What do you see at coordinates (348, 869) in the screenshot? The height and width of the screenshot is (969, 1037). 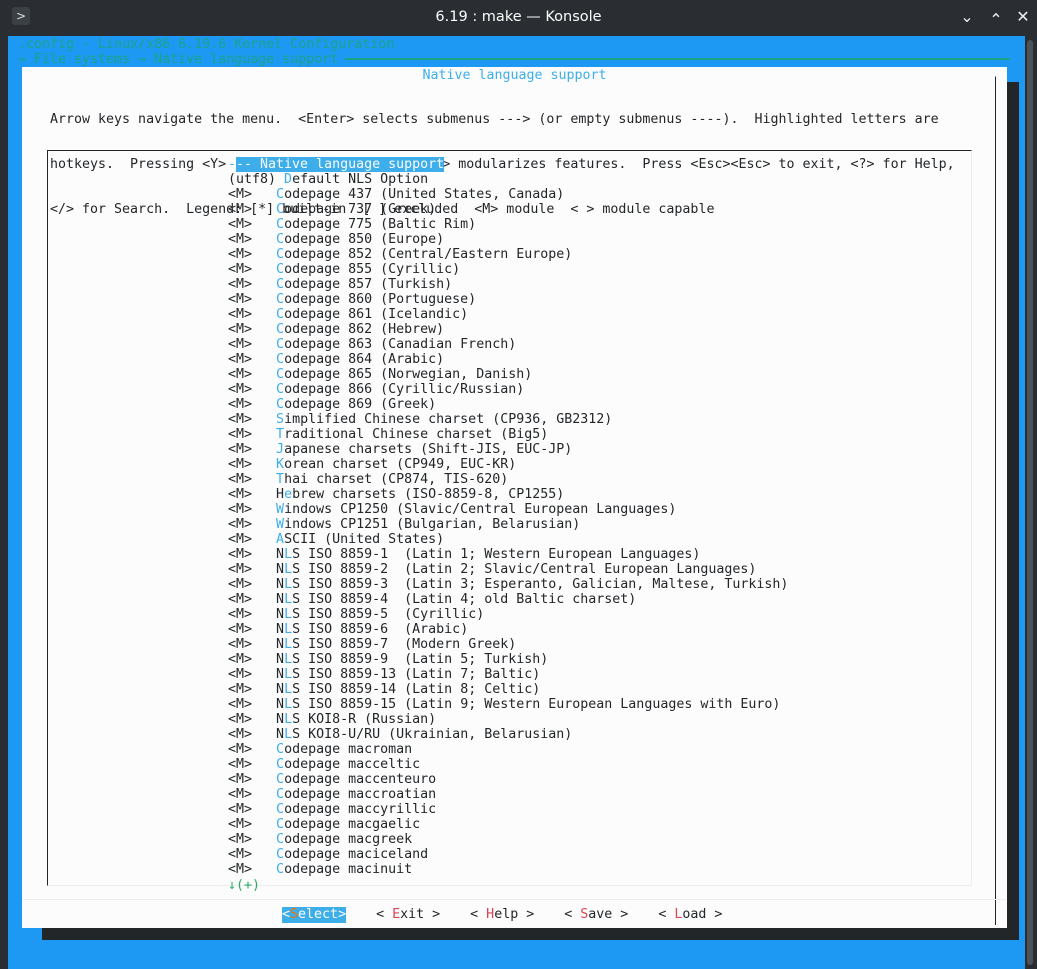 I see `menu-item-label: odepage macinuit` at bounding box center [348, 869].